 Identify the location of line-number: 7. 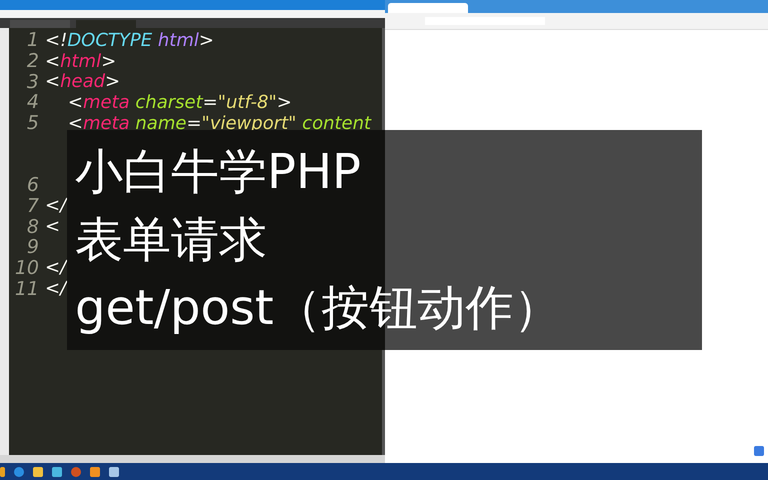
(32, 205).